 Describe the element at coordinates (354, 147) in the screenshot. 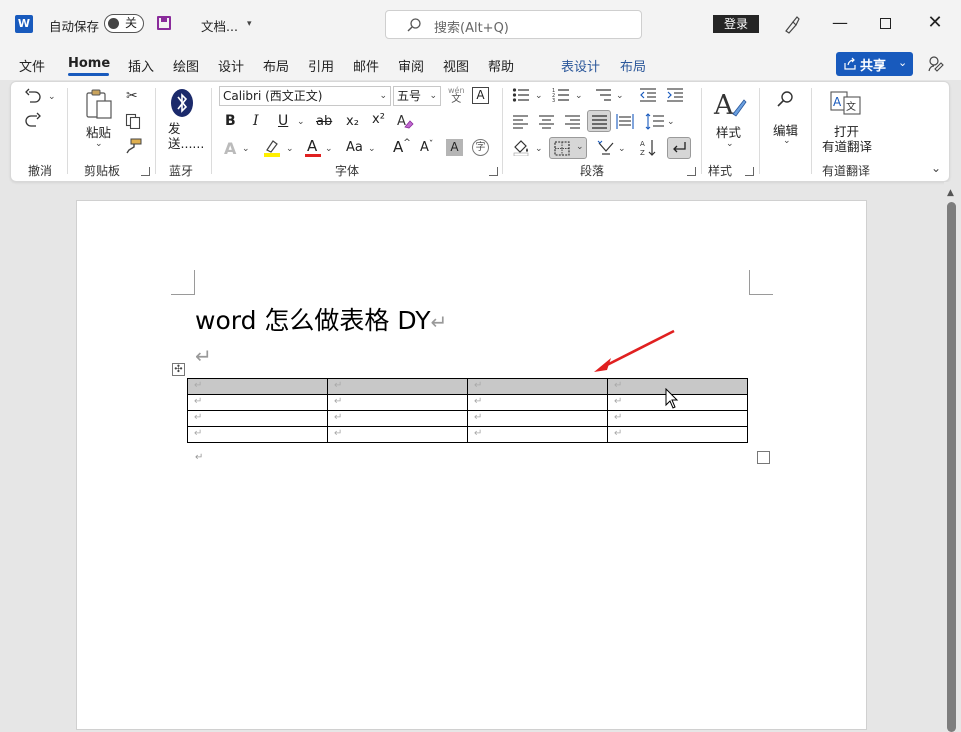

I see `change-case-button: Aa` at that location.